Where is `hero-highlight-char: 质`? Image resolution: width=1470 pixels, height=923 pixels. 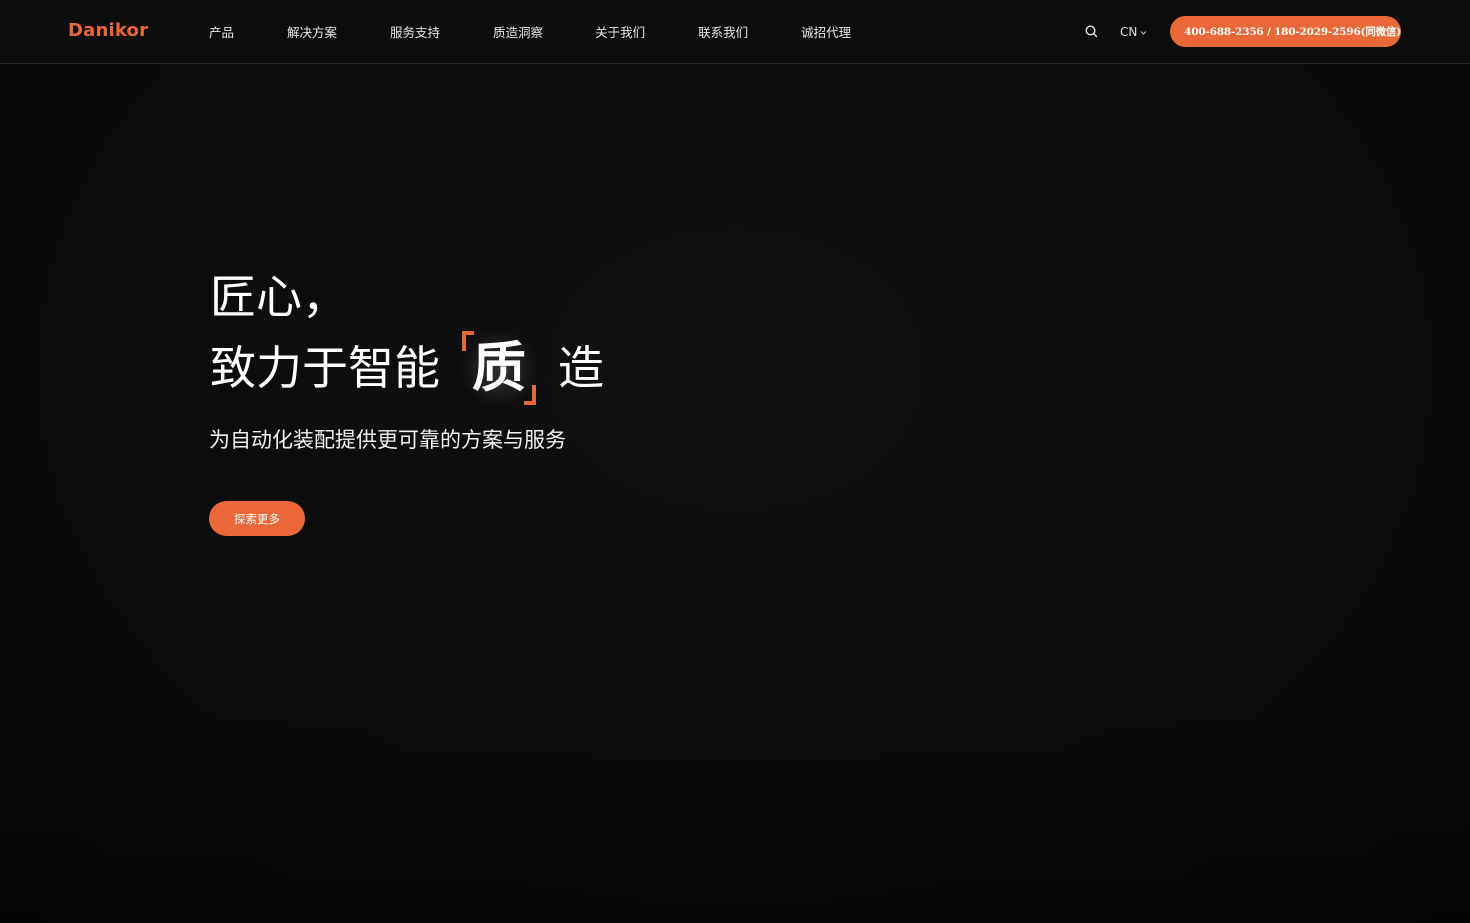 hero-highlight-char: 质 is located at coordinates (499, 367).